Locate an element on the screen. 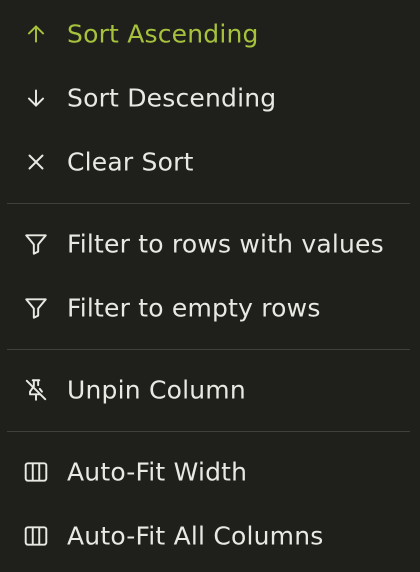 This screenshot has width=420, height=572. menu-item-filter-rows-with-values: Filter to rows with values is located at coordinates (210, 244).